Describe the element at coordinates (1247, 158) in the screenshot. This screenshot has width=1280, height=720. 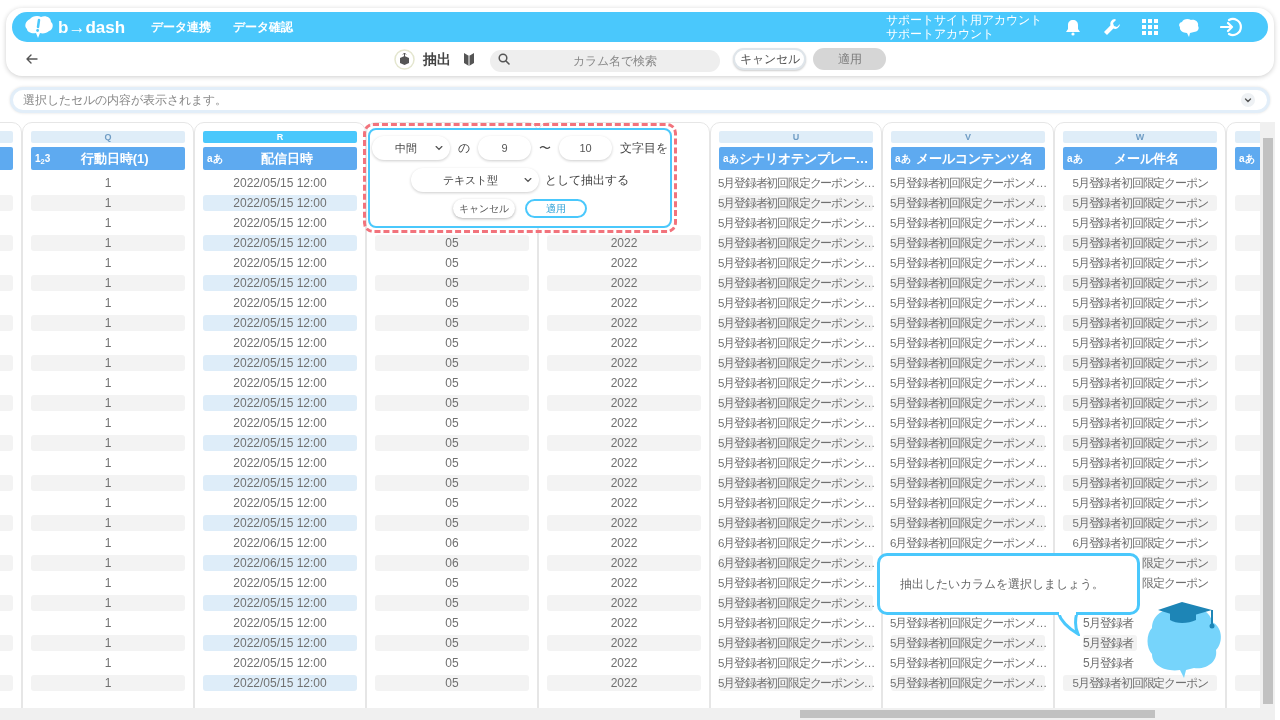
I see `column-header: aあ` at that location.